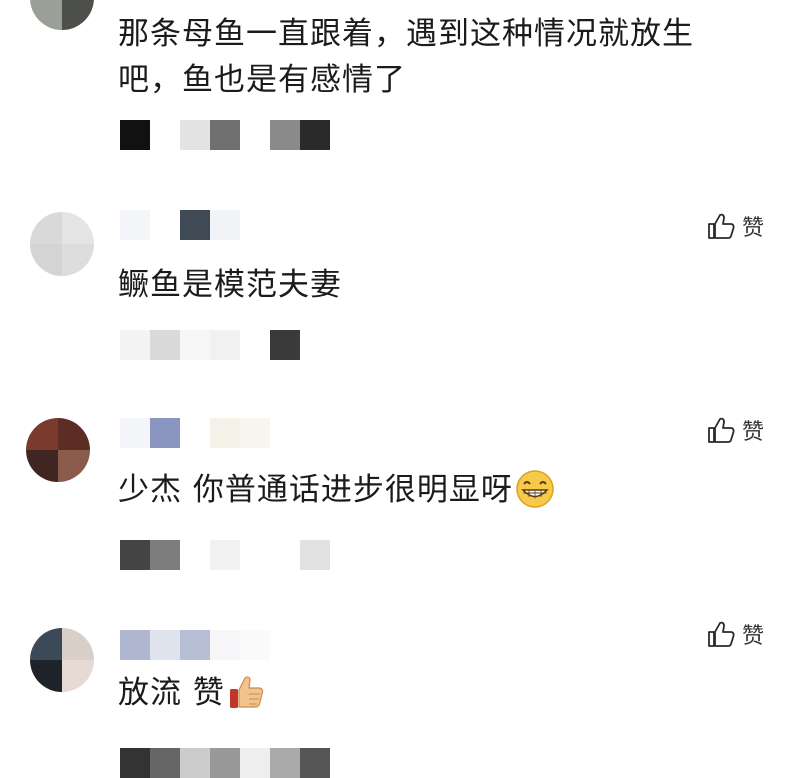 This screenshot has height=778, width=800. What do you see at coordinates (171, 693) in the screenshot?
I see `comment-text-content: 放流 赞` at bounding box center [171, 693].